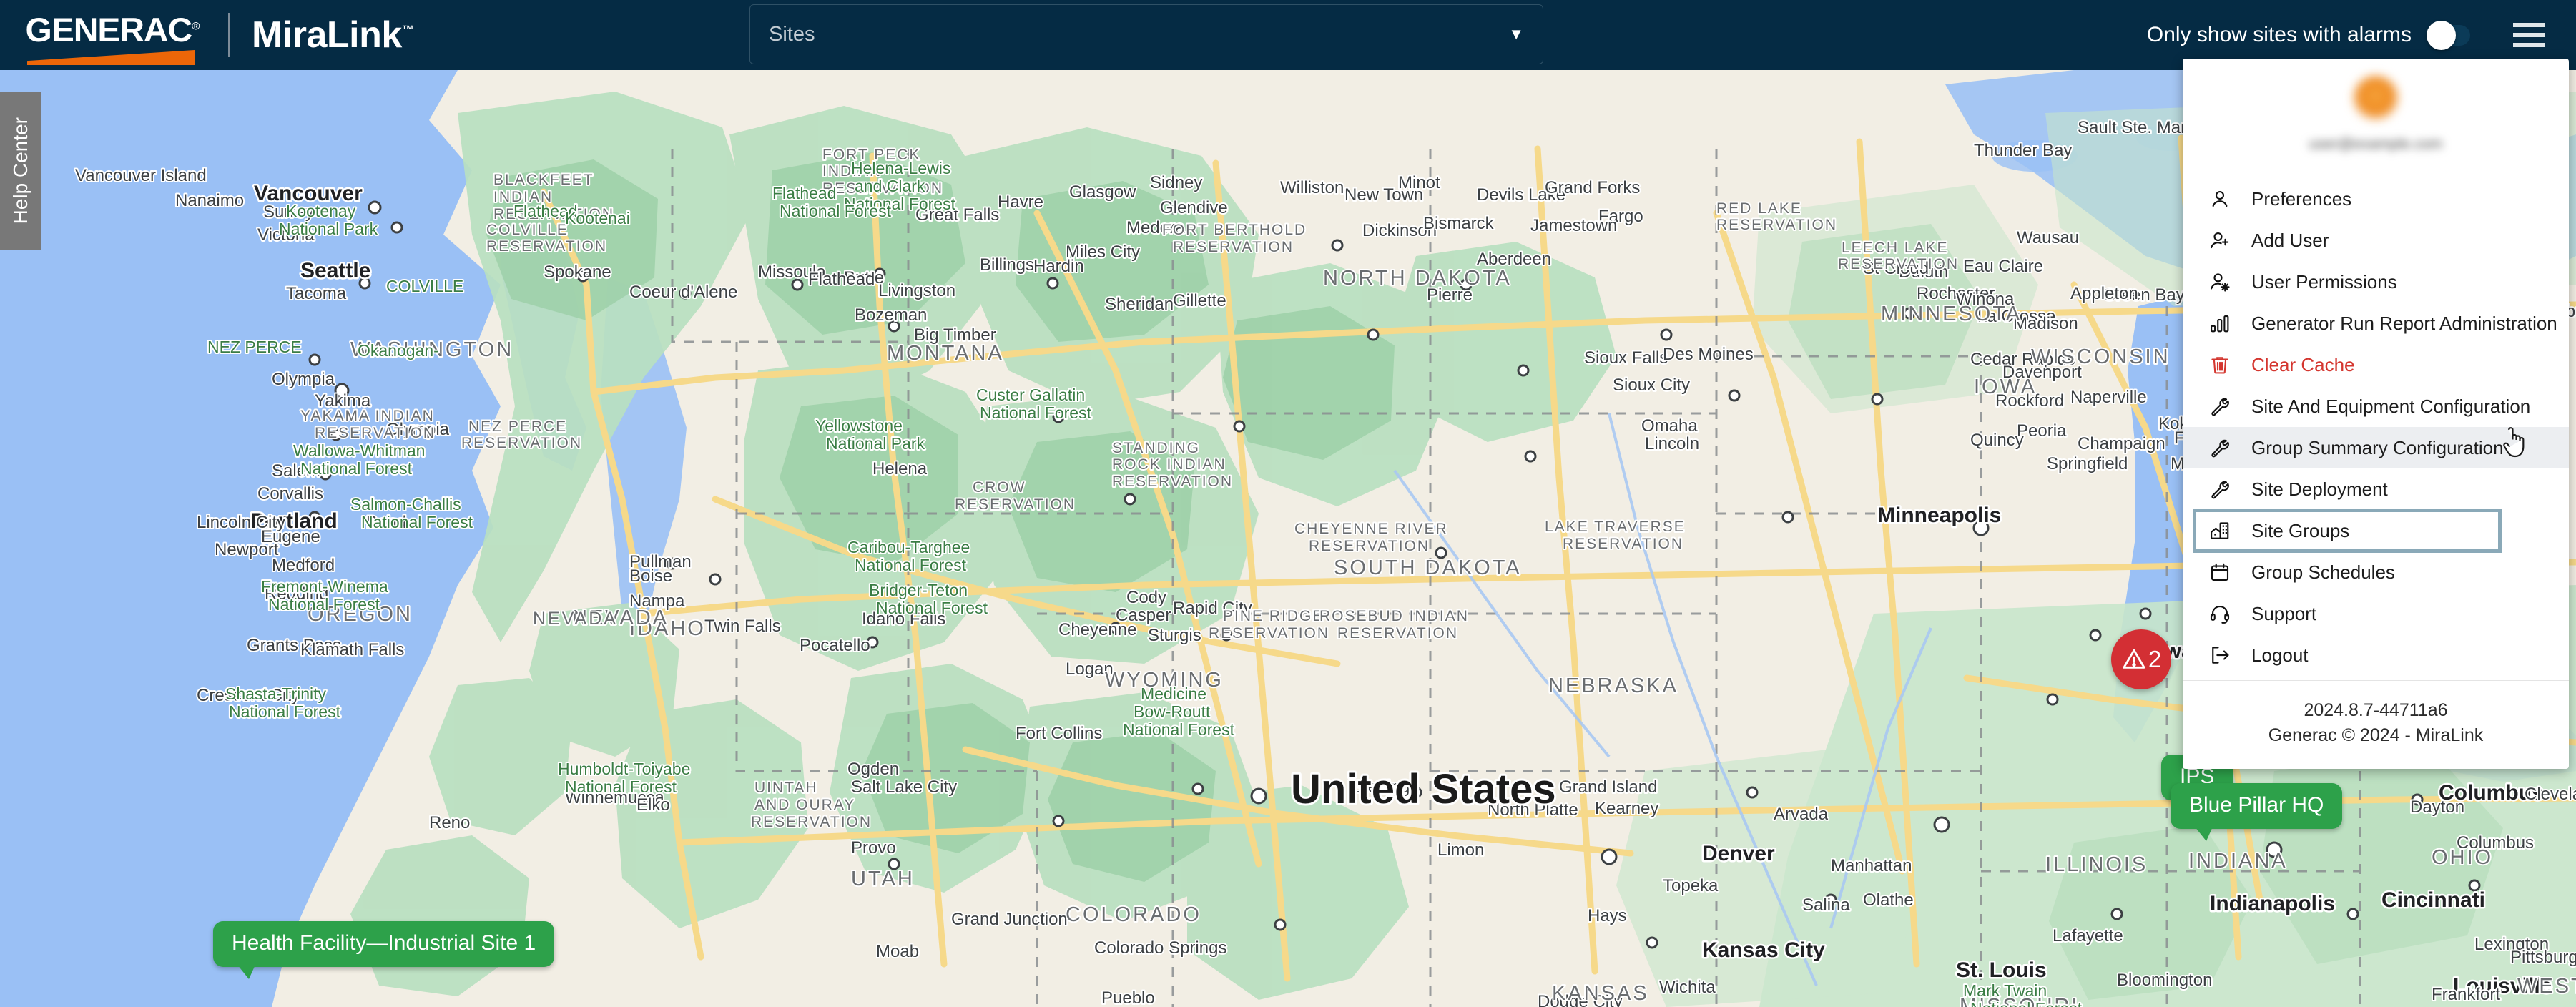 This screenshot has width=2576, height=1007. I want to click on generac-logo: GENERAC®, so click(114, 38).